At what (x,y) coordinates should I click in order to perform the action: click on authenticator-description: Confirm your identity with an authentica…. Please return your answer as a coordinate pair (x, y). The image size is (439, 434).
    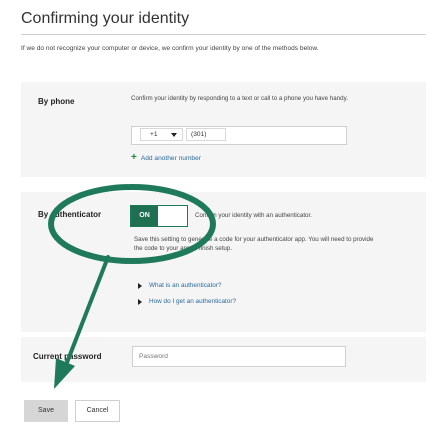
    Looking at the image, I should click on (253, 215).